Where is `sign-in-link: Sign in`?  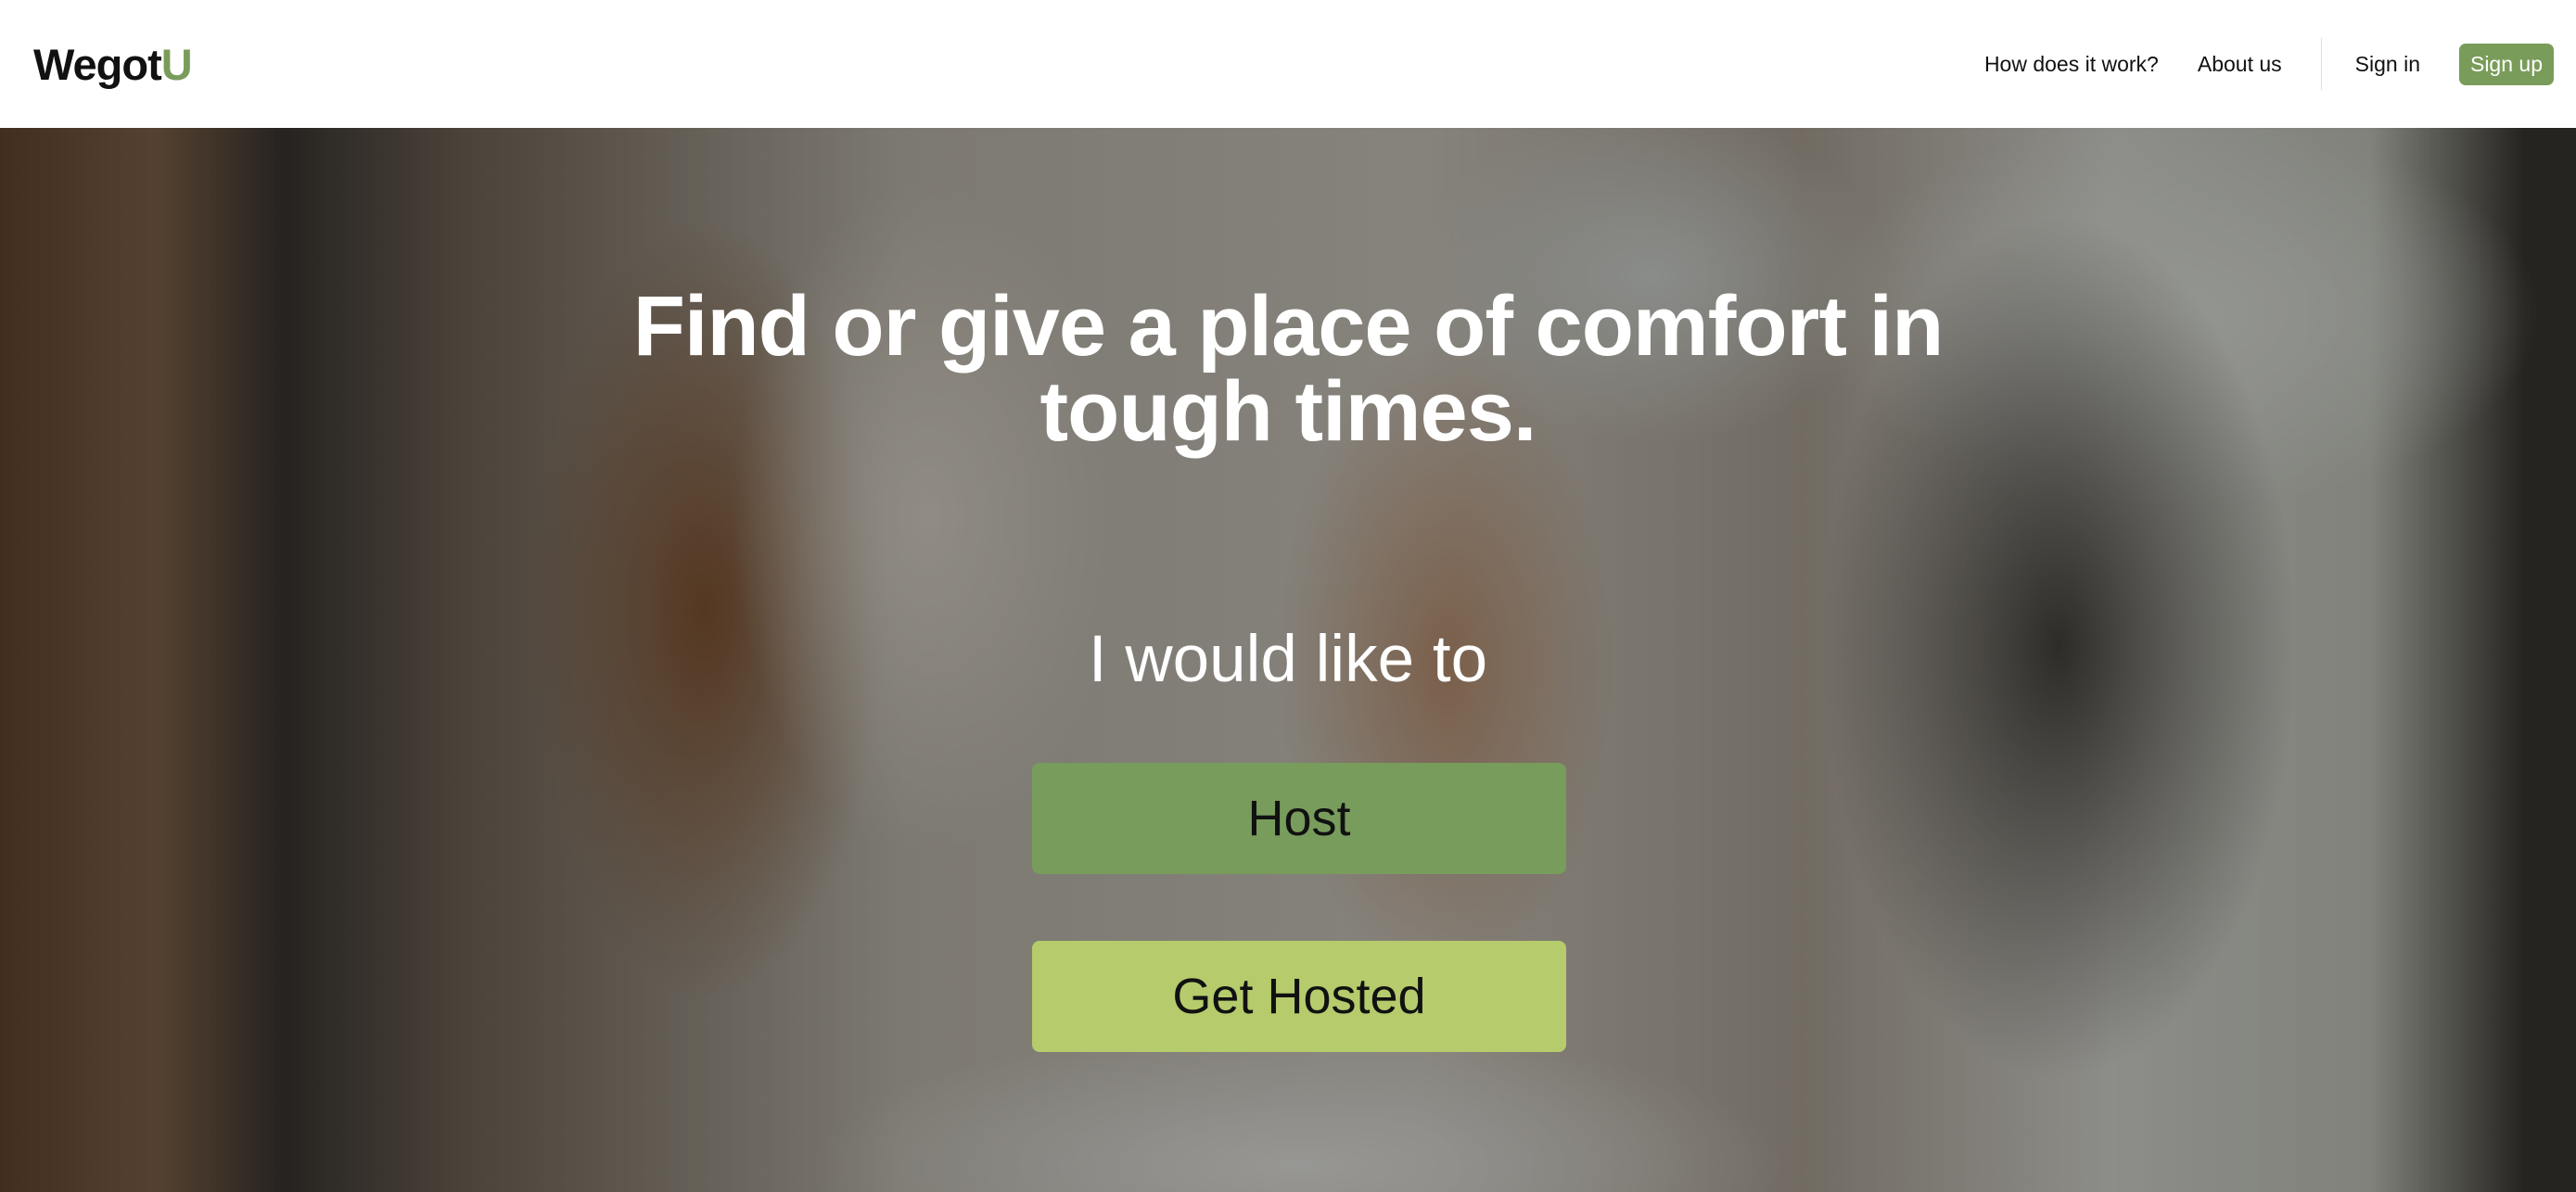 sign-in-link: Sign in is located at coordinates (2387, 64).